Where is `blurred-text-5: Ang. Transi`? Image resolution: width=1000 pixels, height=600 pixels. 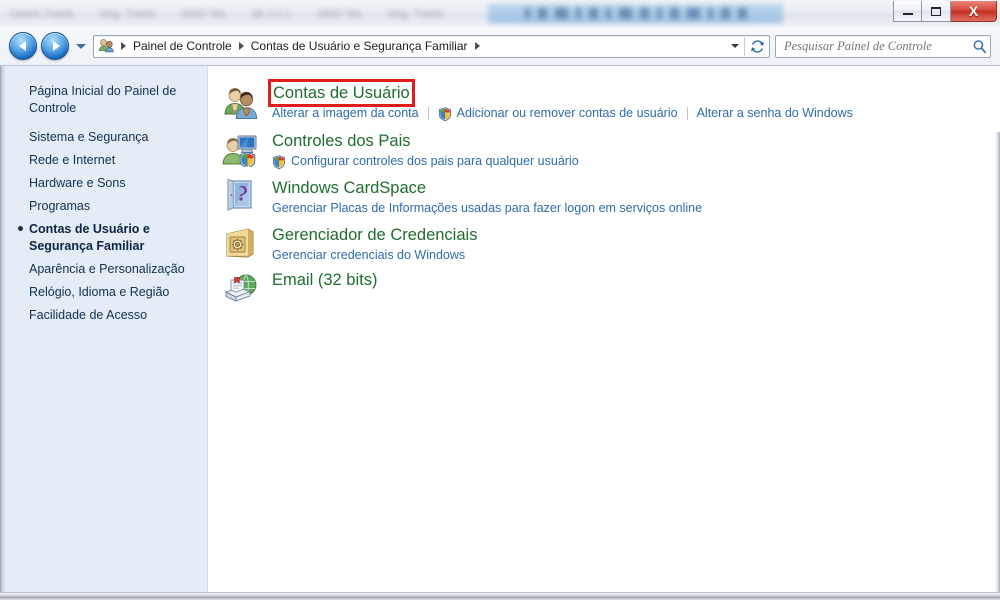 blurred-text-5: Ang. Transi is located at coordinates (415, 14).